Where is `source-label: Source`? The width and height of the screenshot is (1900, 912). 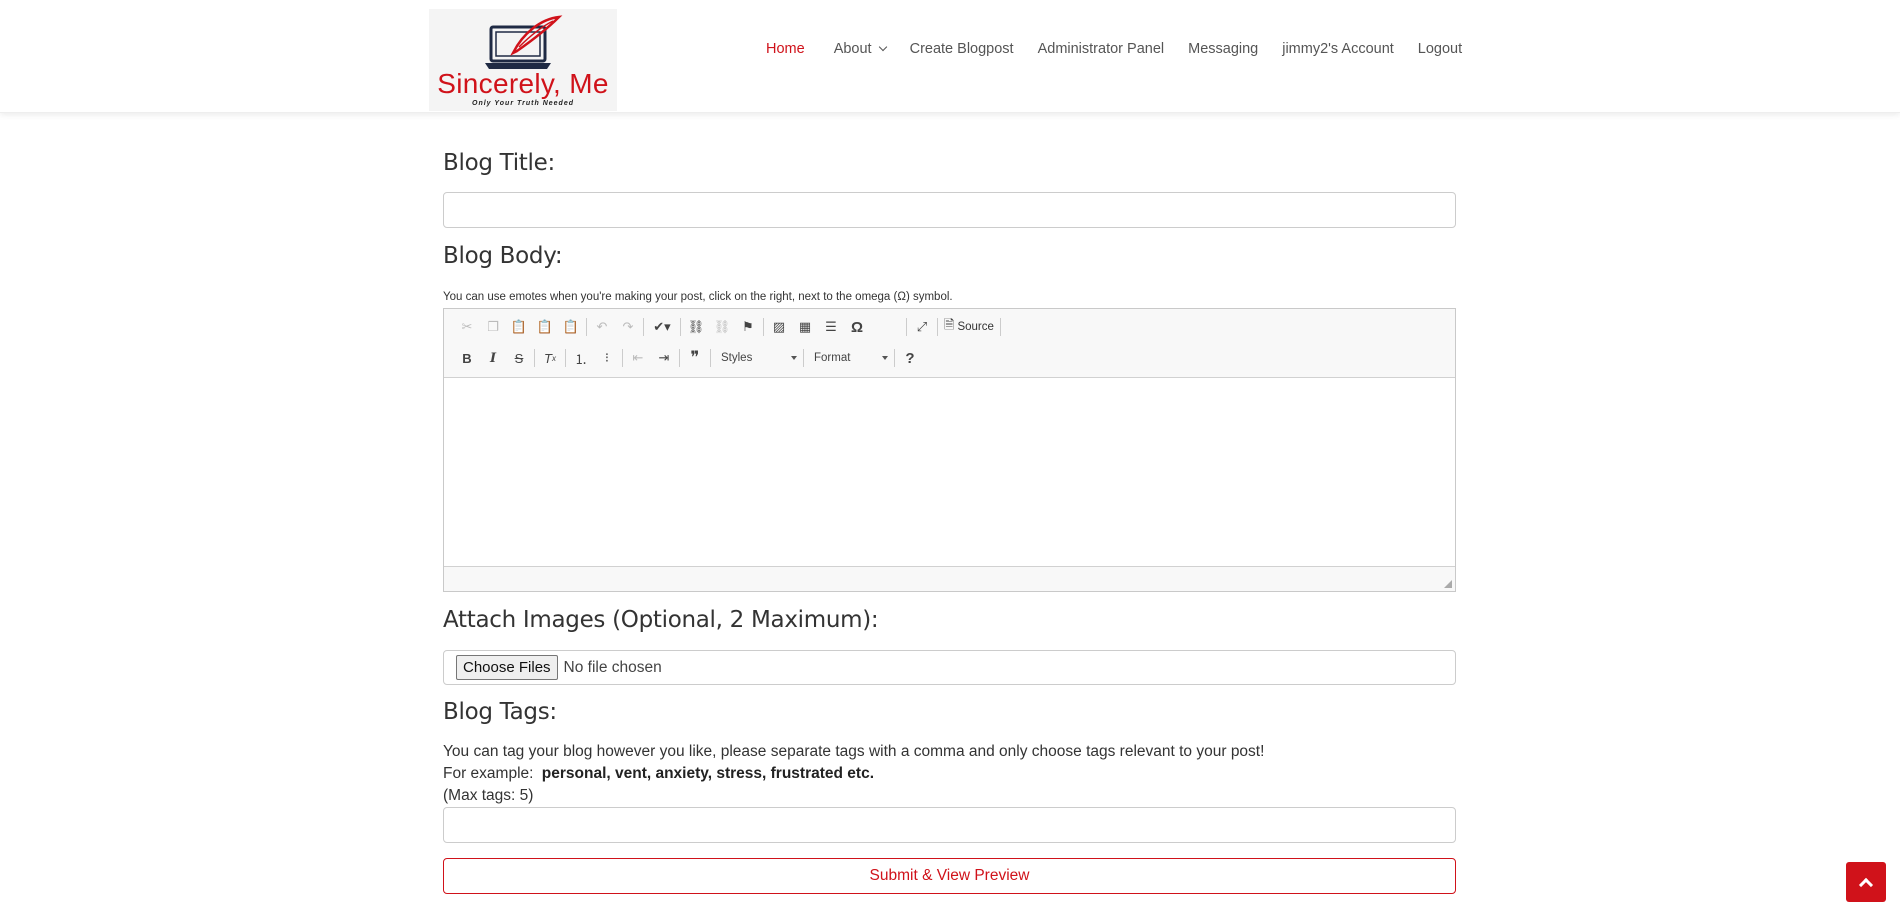 source-label: Source is located at coordinates (975, 327).